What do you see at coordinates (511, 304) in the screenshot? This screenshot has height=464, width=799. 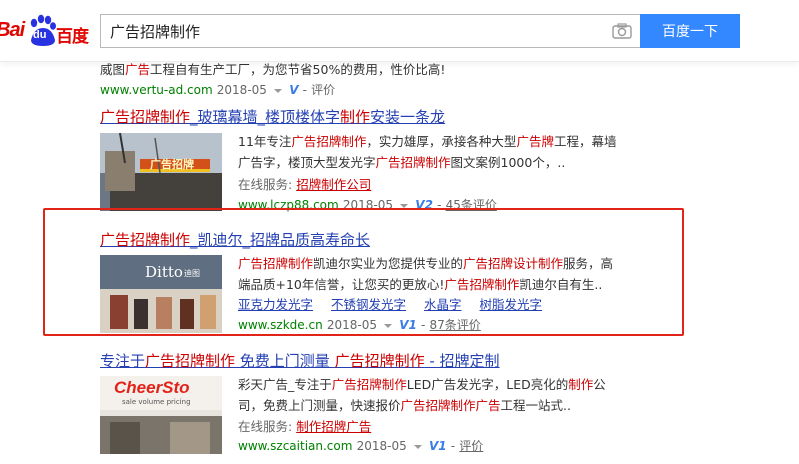 I see `sublink-resin: 树脂发光字` at bounding box center [511, 304].